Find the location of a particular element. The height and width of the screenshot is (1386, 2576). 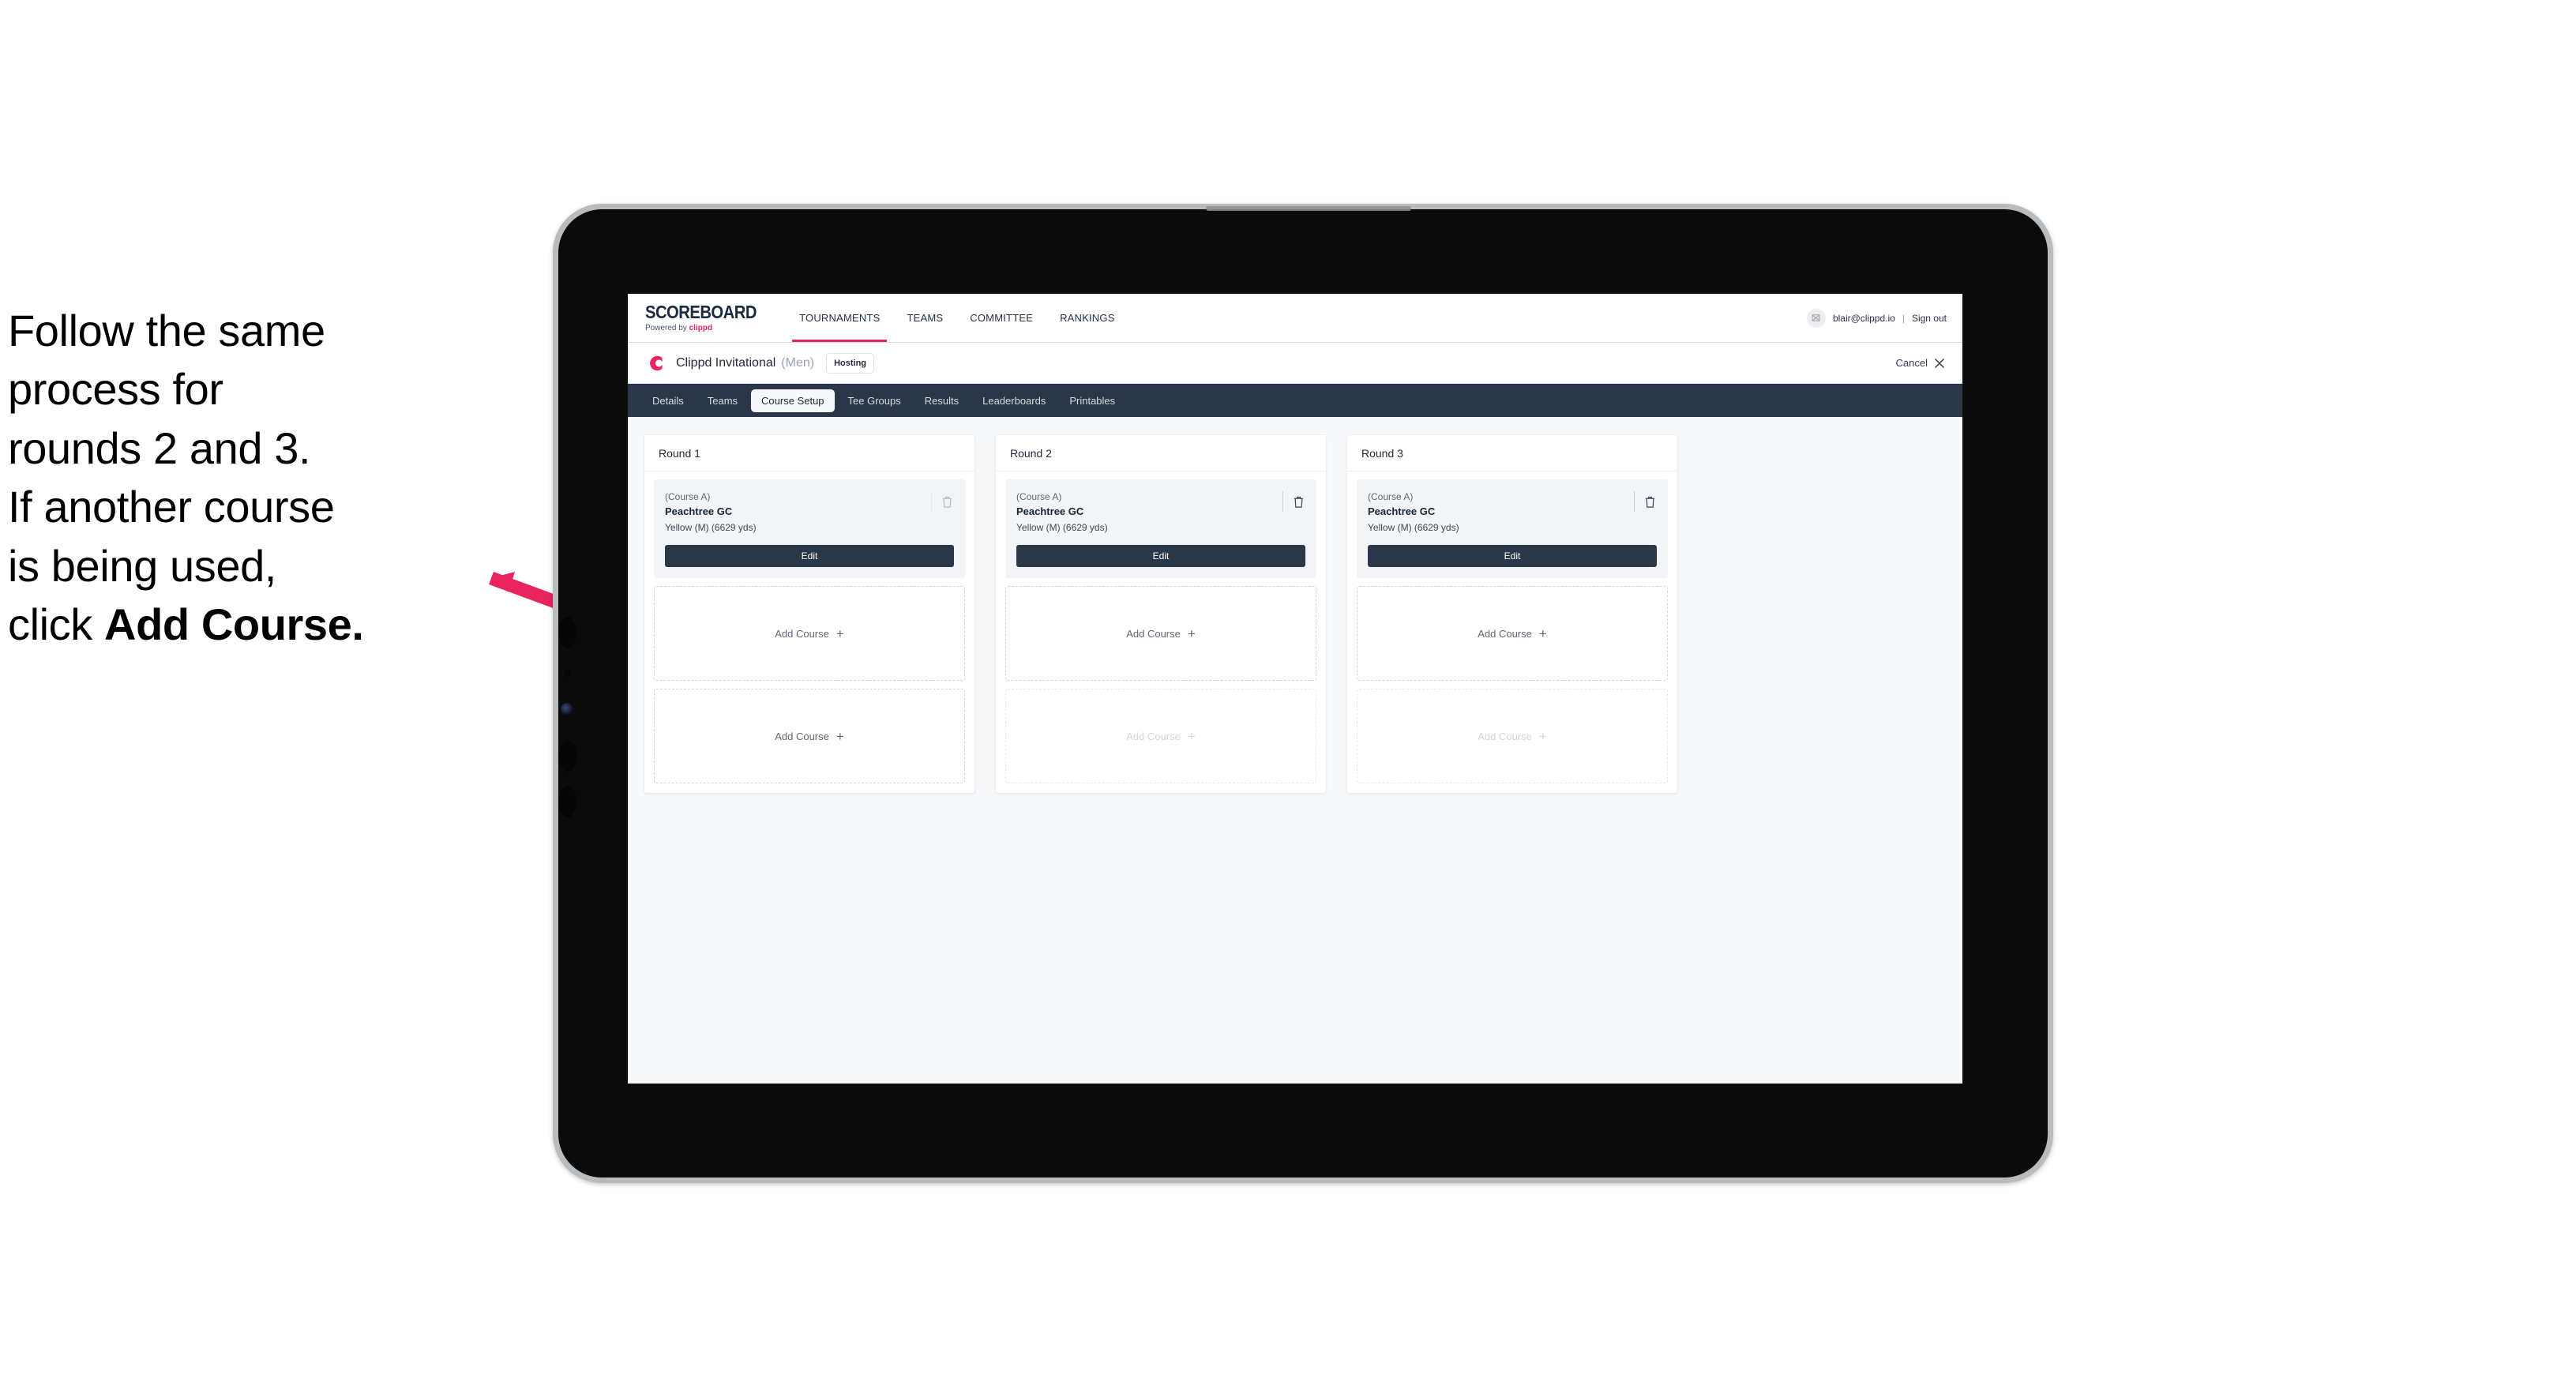

instruction-line: If another course is located at coordinates (171, 507).